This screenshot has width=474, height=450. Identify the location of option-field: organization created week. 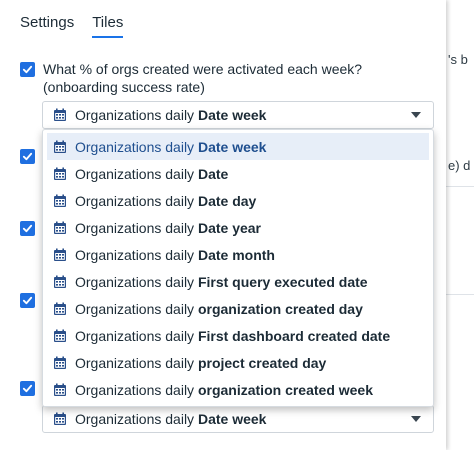
(285, 389).